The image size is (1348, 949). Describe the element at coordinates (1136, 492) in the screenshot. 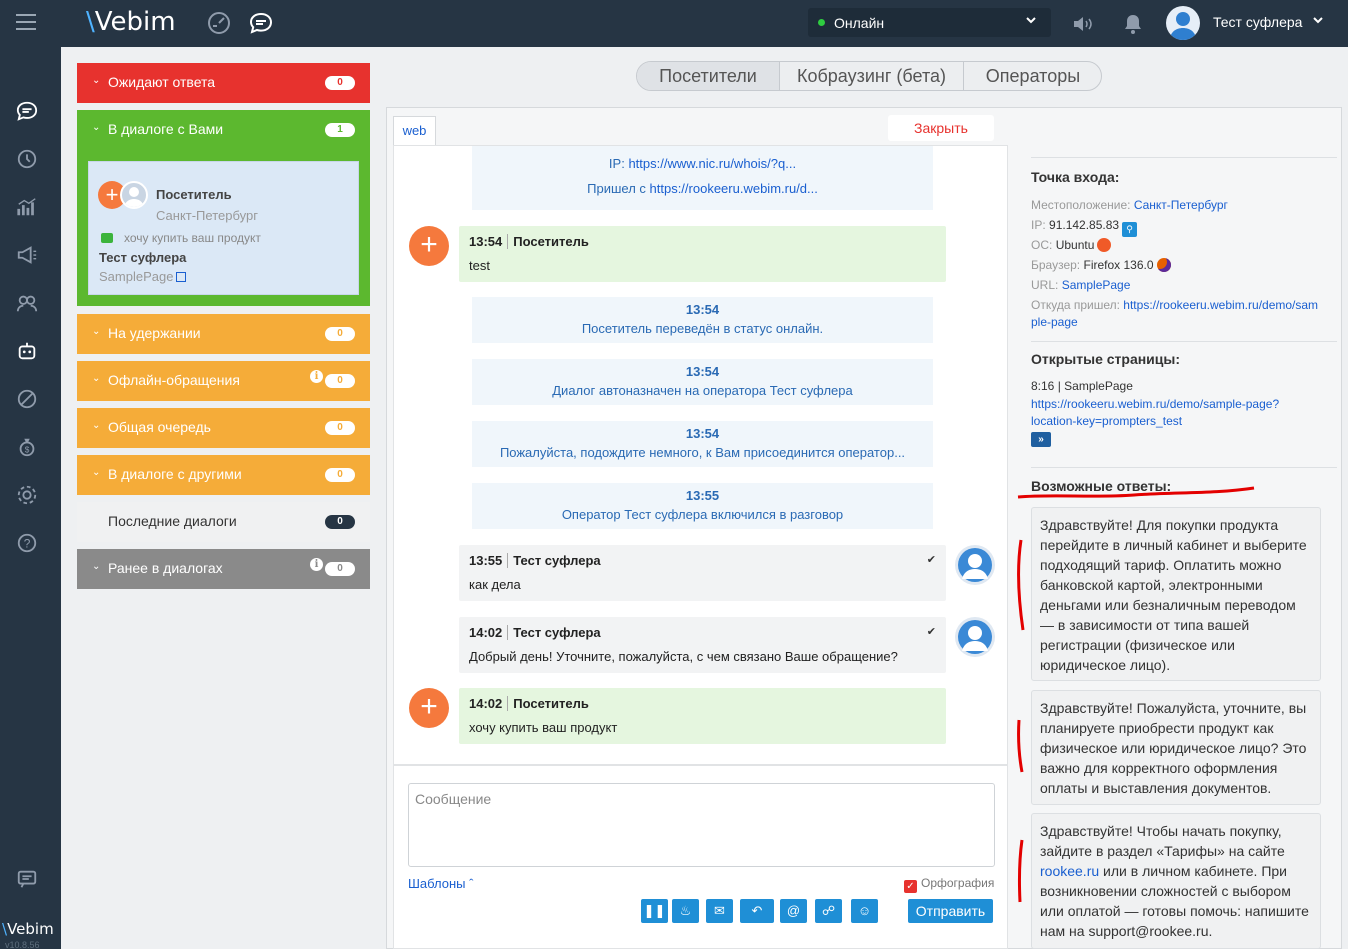

I see `red-underline-mark` at that location.